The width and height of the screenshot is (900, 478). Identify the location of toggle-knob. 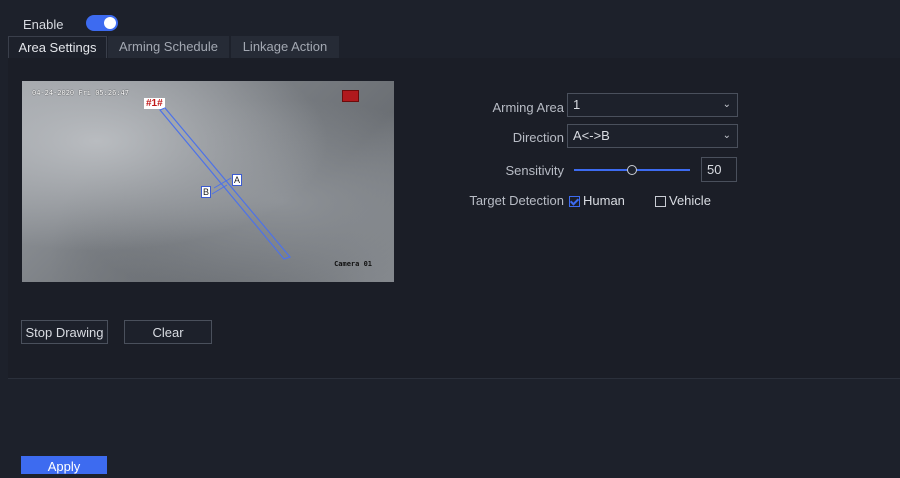
(110, 23).